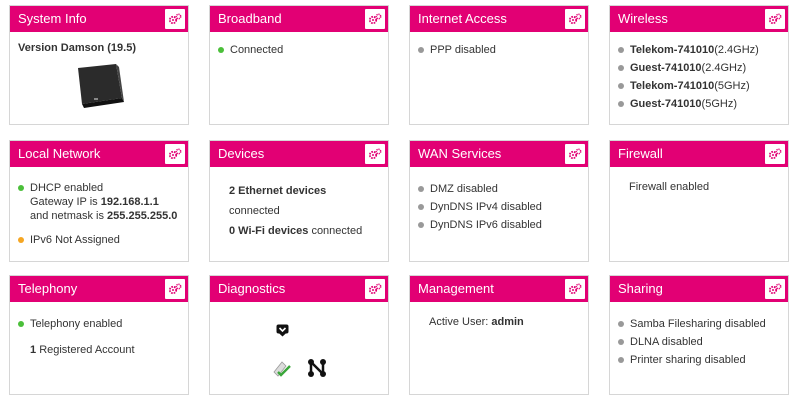  What do you see at coordinates (299, 154) in the screenshot?
I see `card-header: Devices` at bounding box center [299, 154].